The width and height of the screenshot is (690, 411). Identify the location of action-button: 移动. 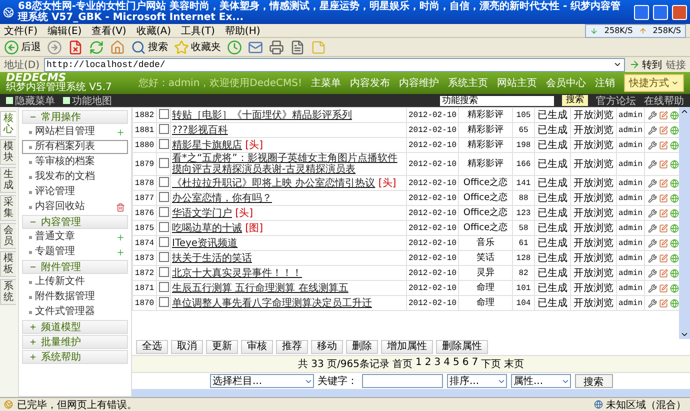
(327, 347).